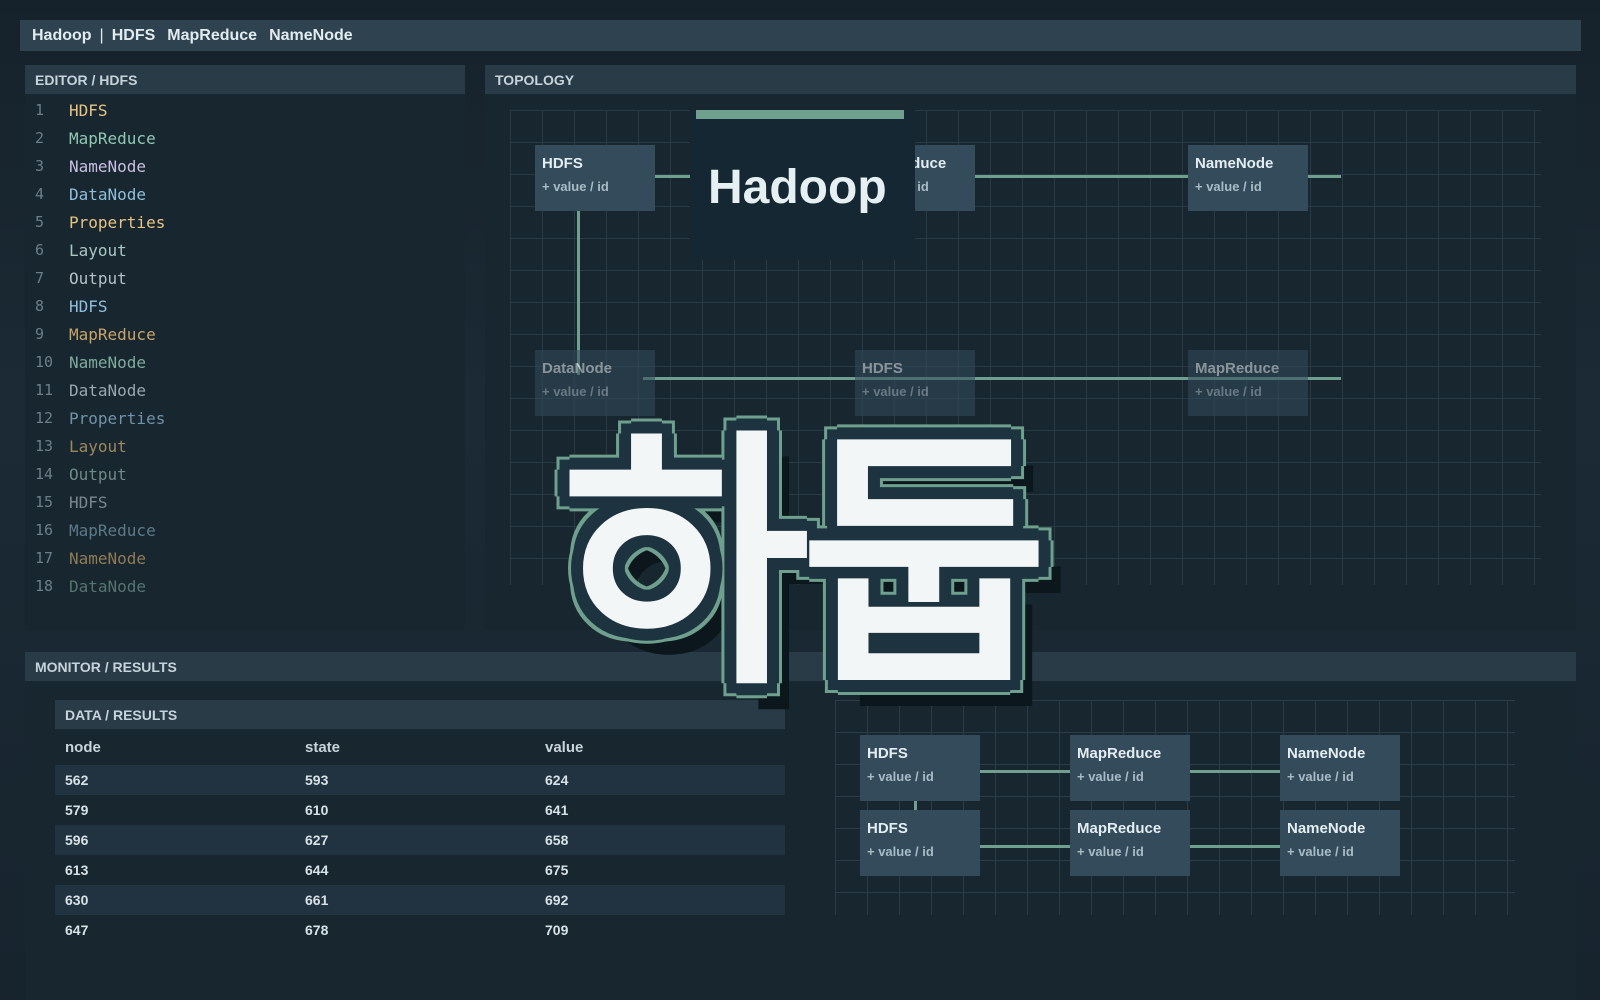 Image resolution: width=1600 pixels, height=1000 pixels. Describe the element at coordinates (1248, 178) in the screenshot. I see `topology-node: NameNode + value / id` at that location.